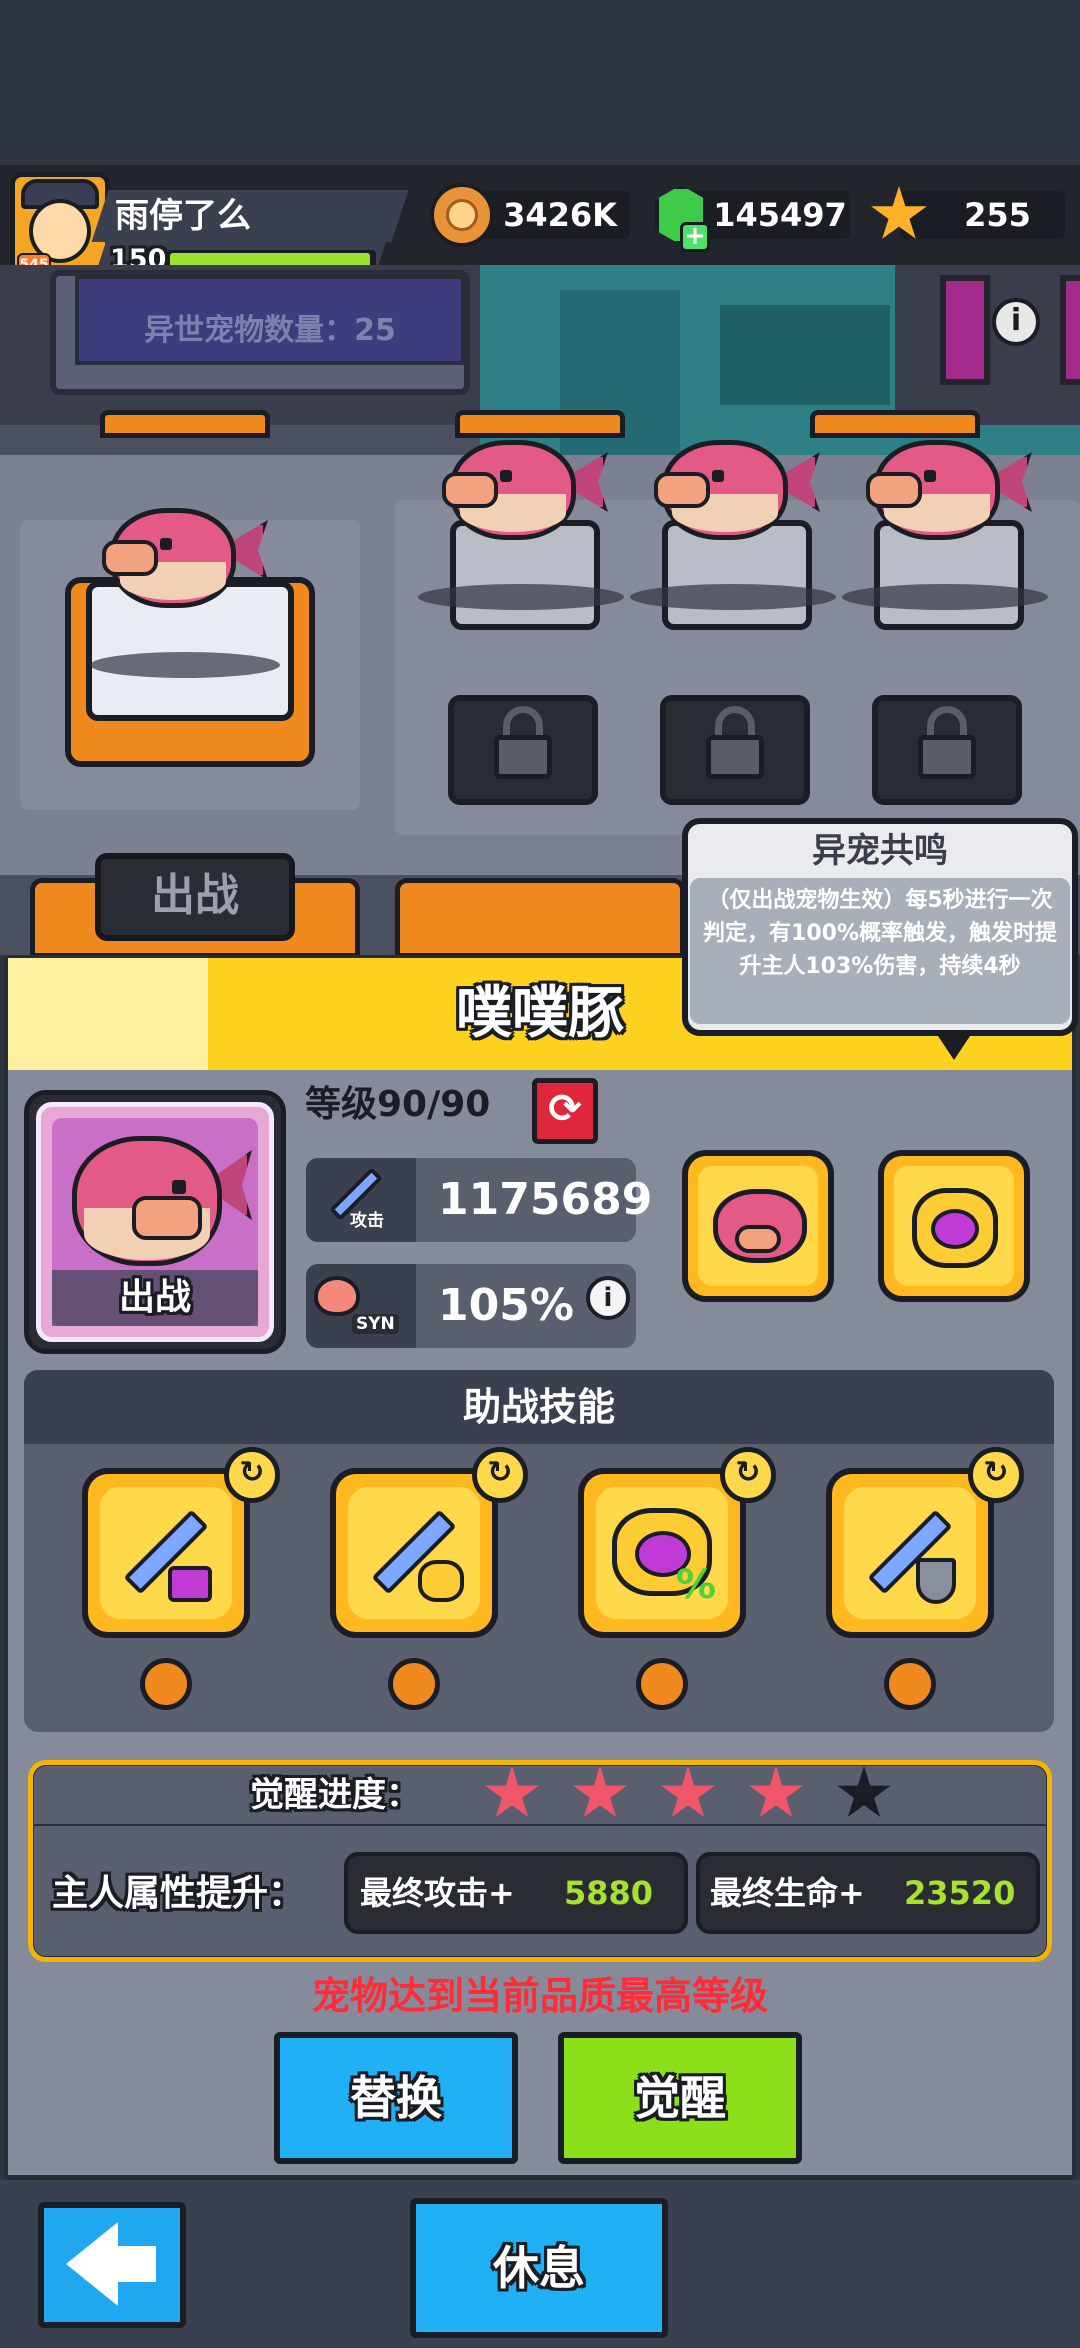 Image resolution: width=1080 pixels, height=2348 pixels. What do you see at coordinates (157, 1200) in the screenshot?
I see `pet-portrait-icon` at bounding box center [157, 1200].